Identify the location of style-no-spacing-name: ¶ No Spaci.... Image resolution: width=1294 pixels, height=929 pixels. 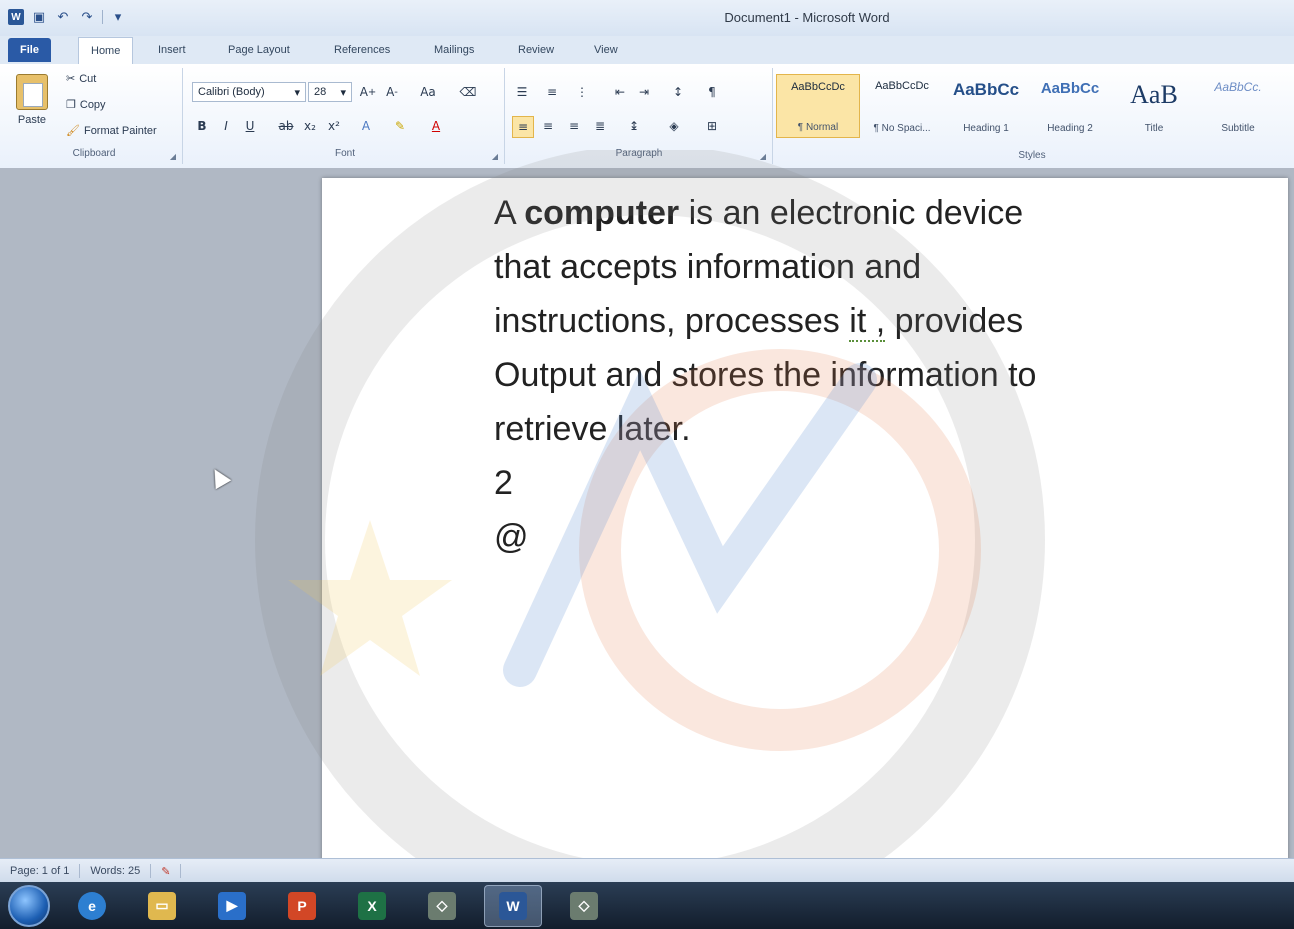
(902, 128).